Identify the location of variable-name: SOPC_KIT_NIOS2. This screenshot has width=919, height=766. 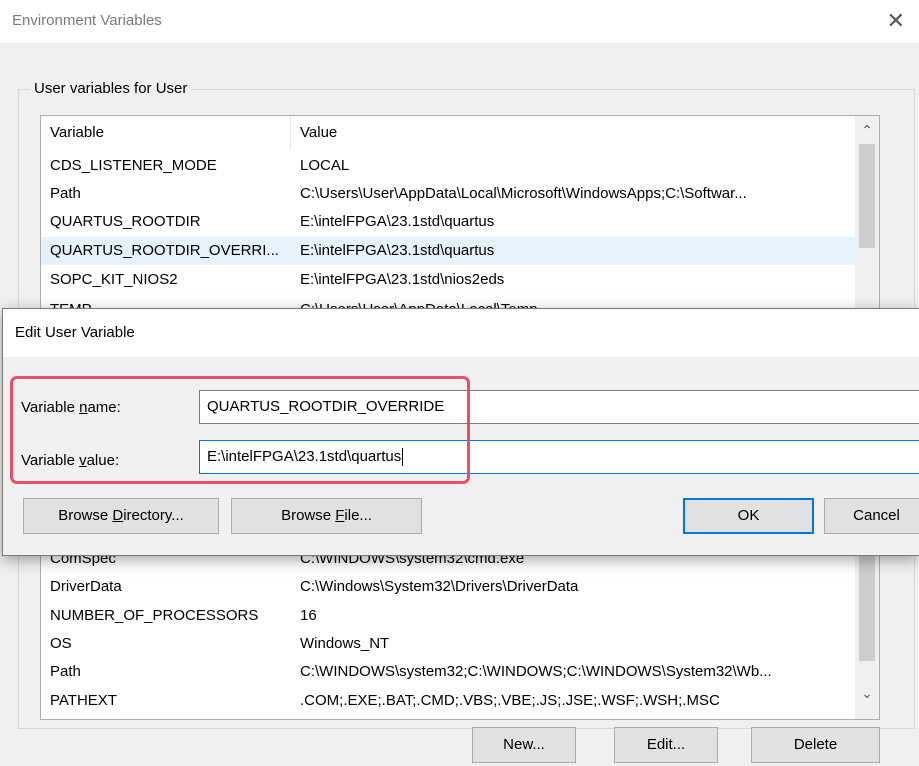
(114, 279).